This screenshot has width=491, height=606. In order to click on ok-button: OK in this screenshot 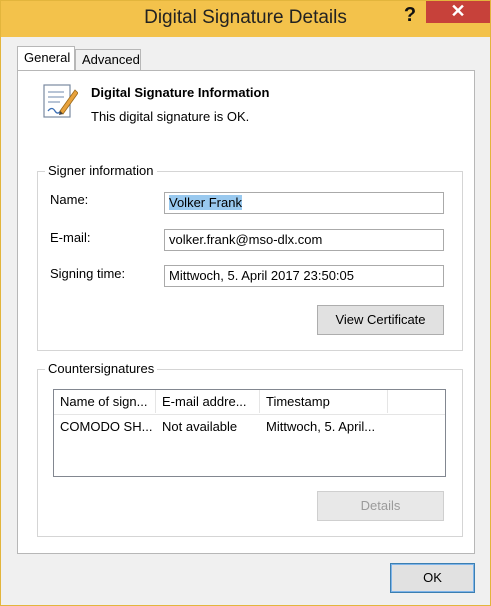, I will do `click(432, 578)`.